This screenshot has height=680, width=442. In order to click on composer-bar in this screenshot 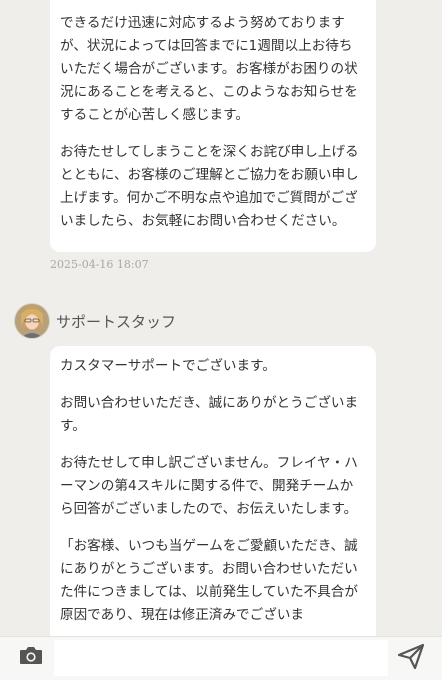, I will do `click(221, 658)`.